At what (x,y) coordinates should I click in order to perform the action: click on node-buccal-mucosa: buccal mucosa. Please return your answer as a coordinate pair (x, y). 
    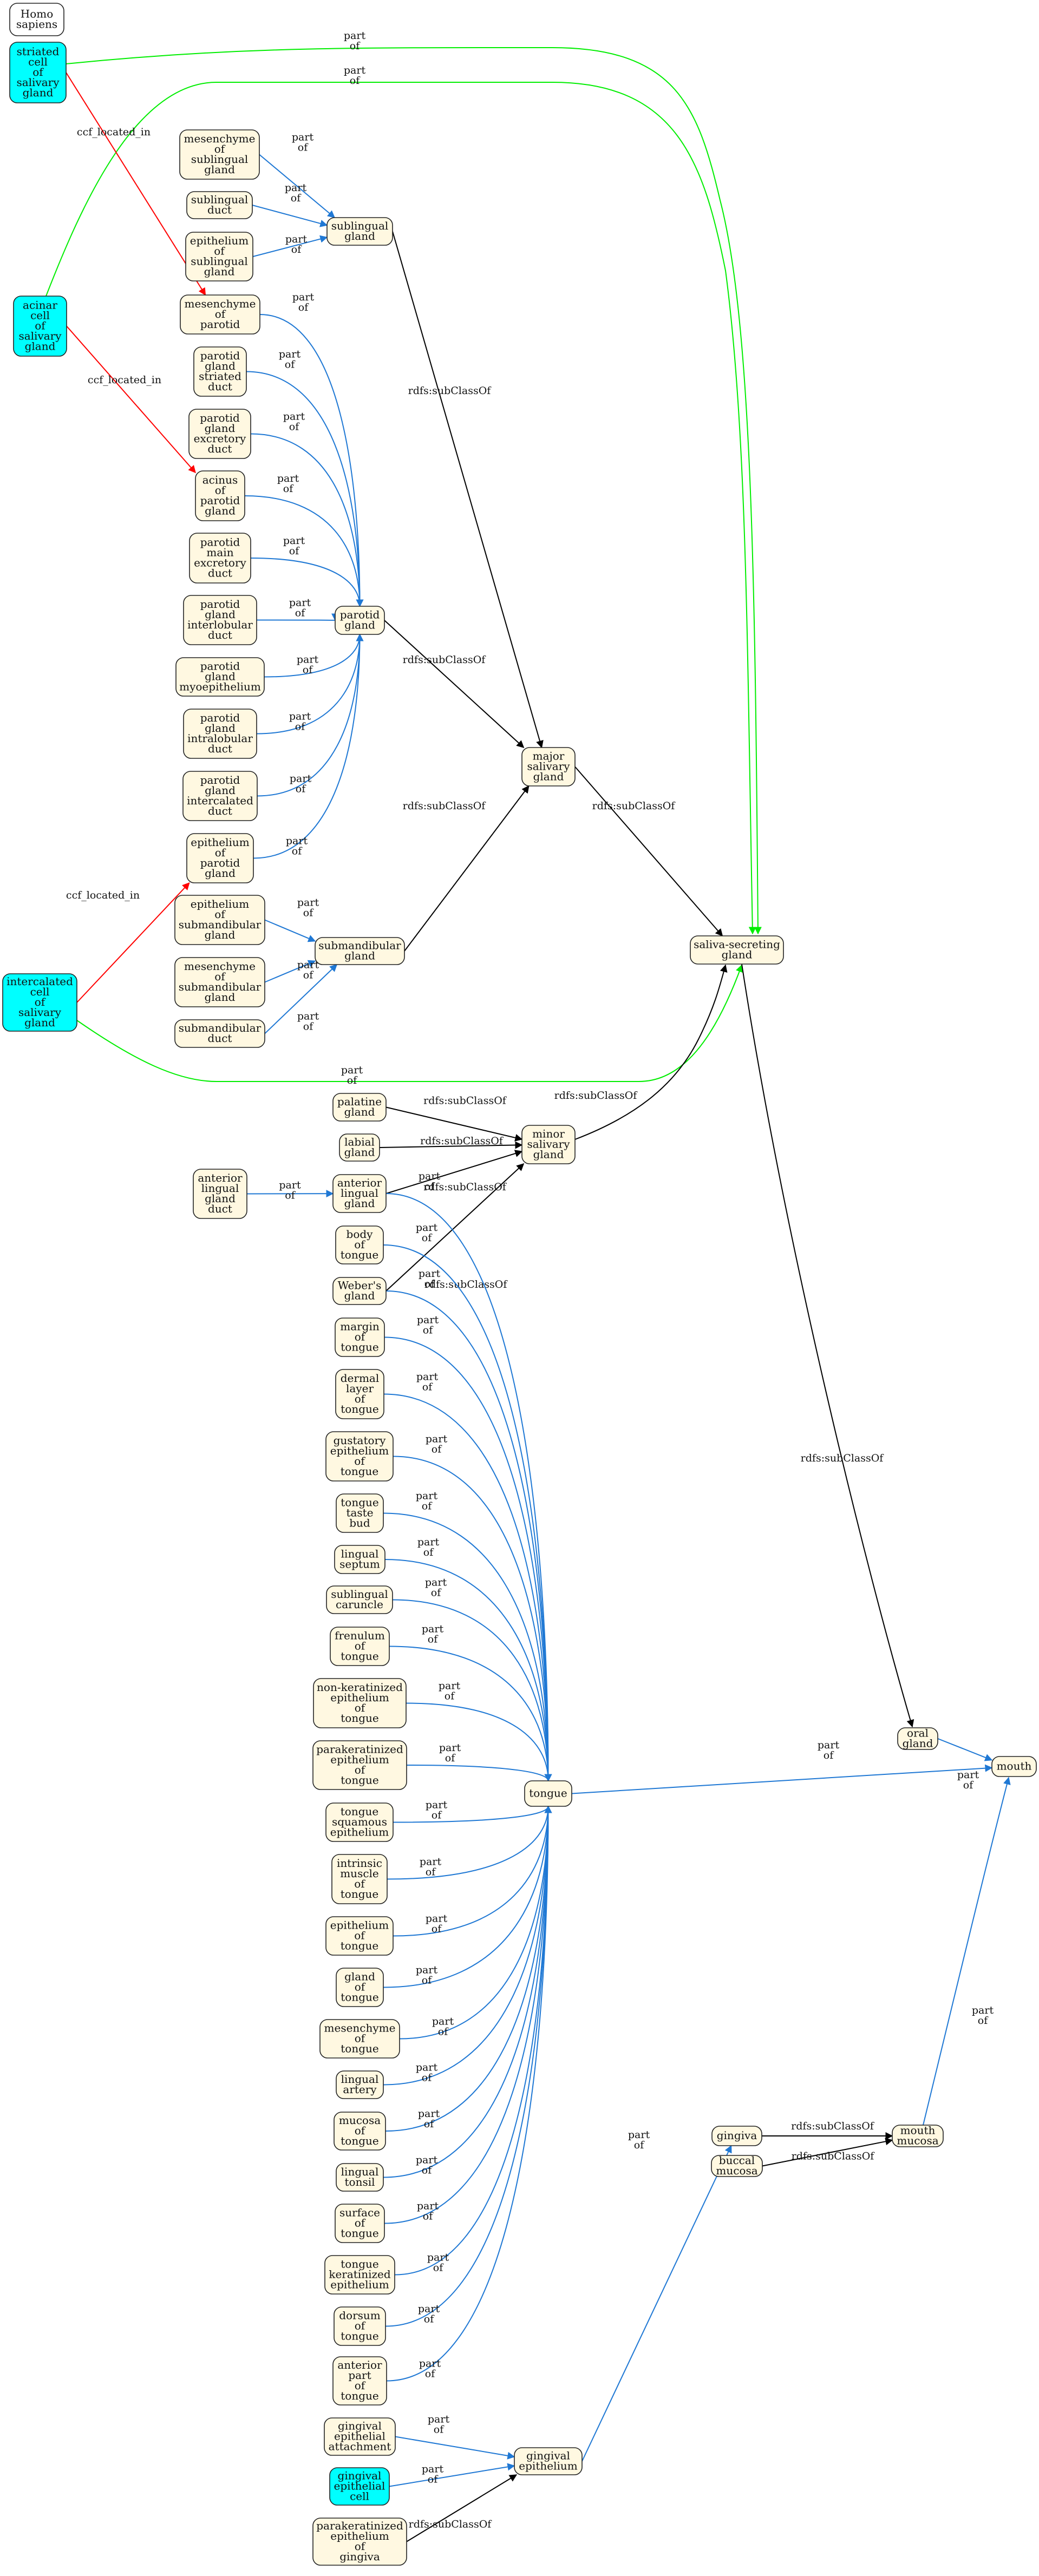
    Looking at the image, I should click on (737, 2165).